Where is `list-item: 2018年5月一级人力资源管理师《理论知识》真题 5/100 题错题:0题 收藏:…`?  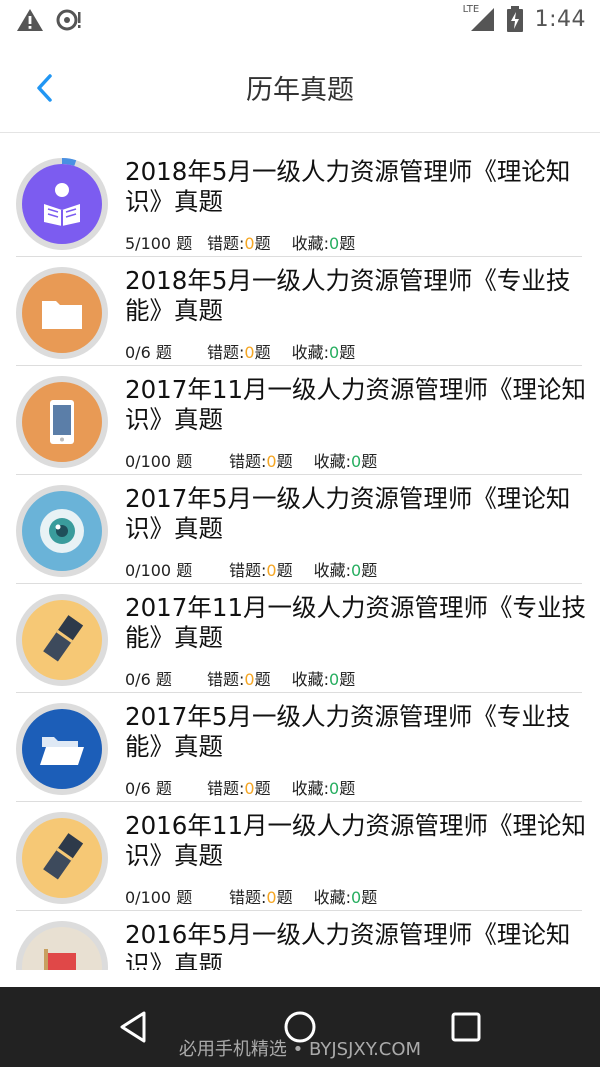
list-item: 2018年5月一级人力资源管理师《理论知识》真题 5/100 题错题:0题 收藏:… is located at coordinates (299, 202).